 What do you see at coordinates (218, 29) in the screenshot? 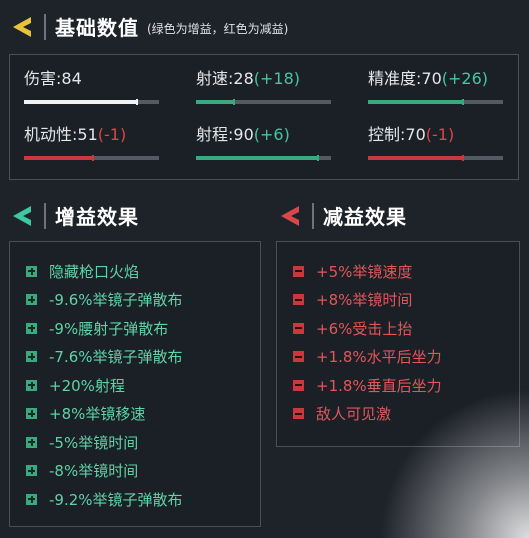
I see `base-stats-note: (绿色为增益，红色为减益)` at bounding box center [218, 29].